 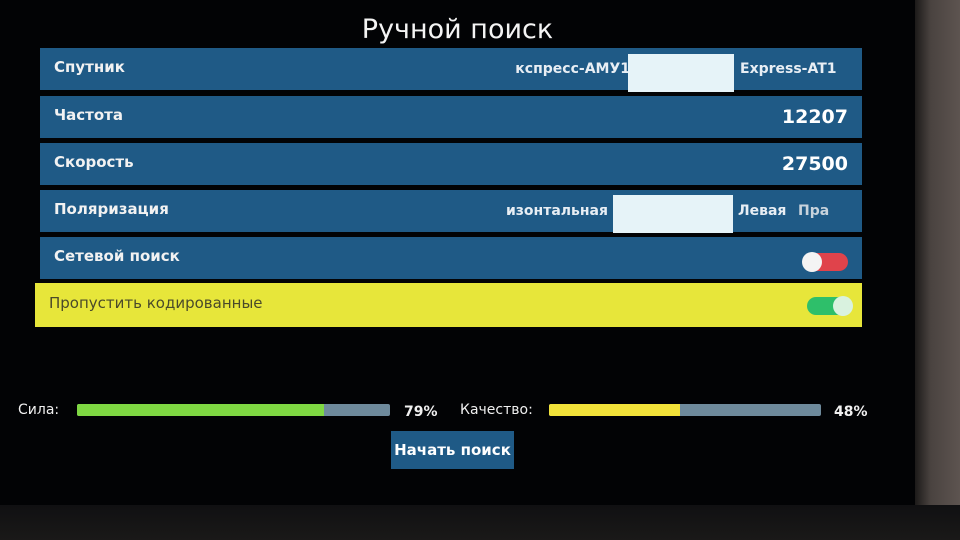 What do you see at coordinates (117, 256) in the screenshot?
I see `network-search-label: Сетевой поиск` at bounding box center [117, 256].